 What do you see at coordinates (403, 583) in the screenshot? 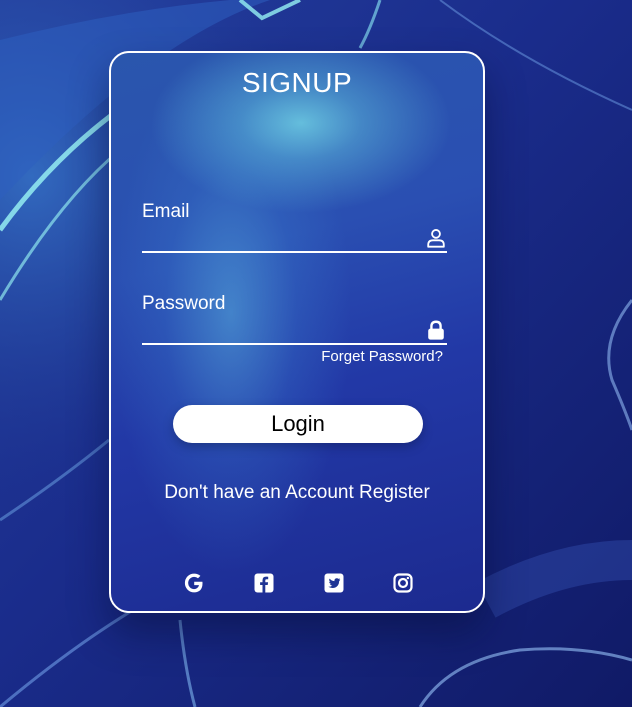
I see `instagram-icon` at bounding box center [403, 583].